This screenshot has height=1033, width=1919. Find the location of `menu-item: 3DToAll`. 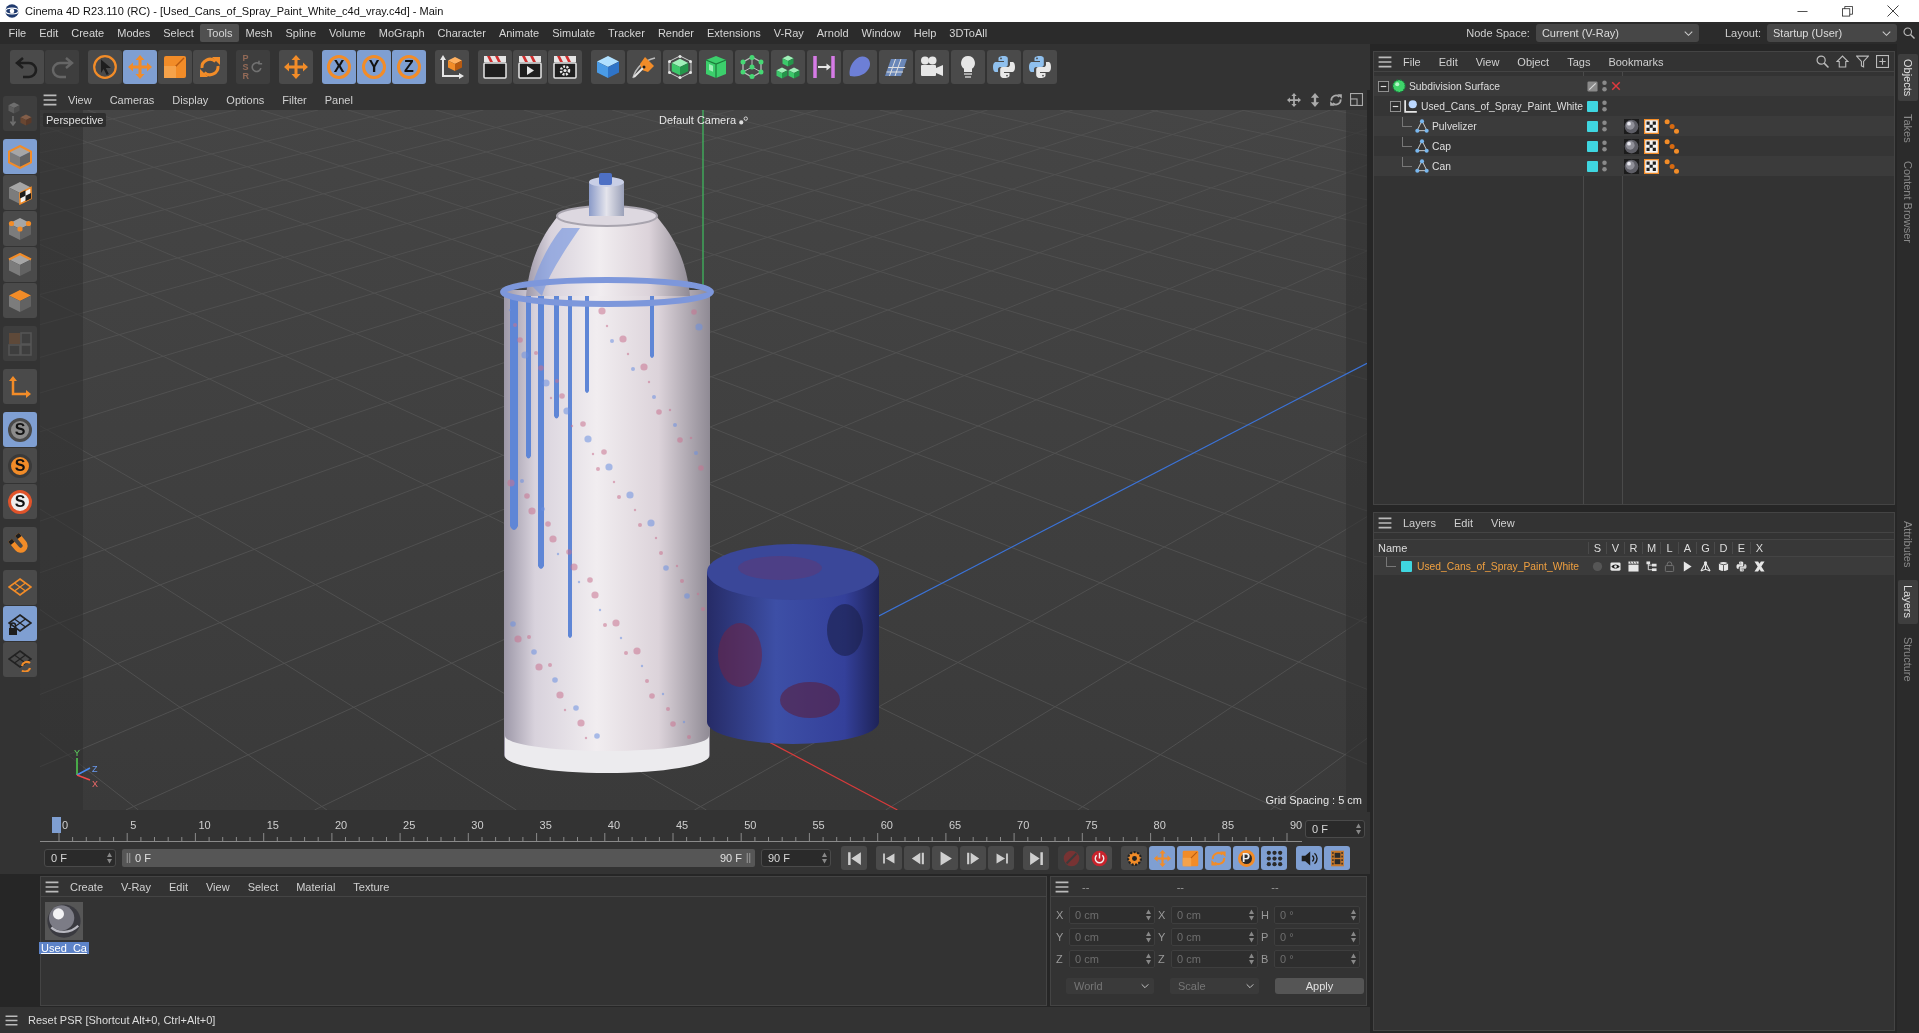

menu-item: 3DToAll is located at coordinates (968, 33).